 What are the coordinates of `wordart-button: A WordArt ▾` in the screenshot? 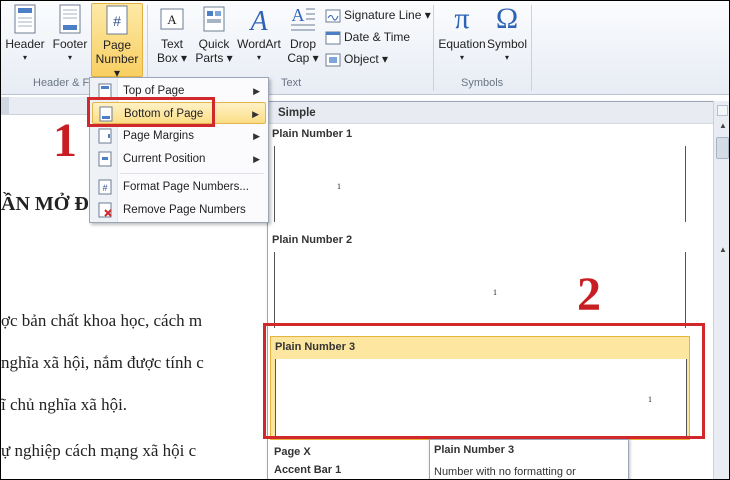 It's located at (259, 40).